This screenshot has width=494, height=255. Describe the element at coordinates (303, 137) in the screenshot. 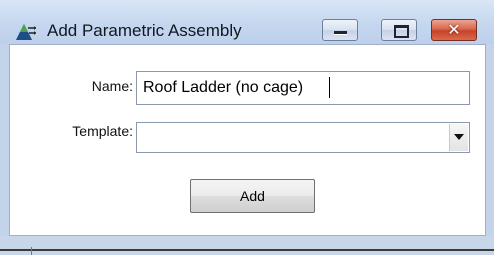

I see `template-select` at that location.